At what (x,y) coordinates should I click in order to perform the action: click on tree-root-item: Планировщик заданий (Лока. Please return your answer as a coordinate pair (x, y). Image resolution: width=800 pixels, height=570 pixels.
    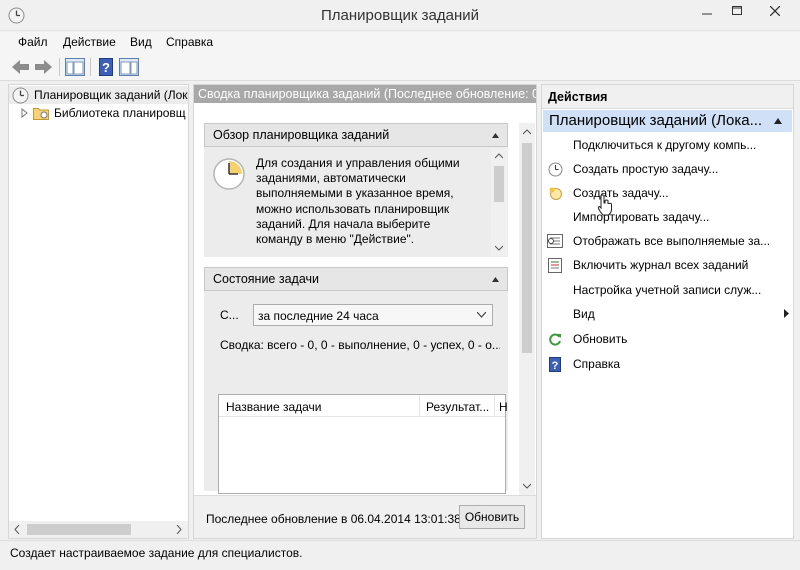
    Looking at the image, I should click on (98, 95).